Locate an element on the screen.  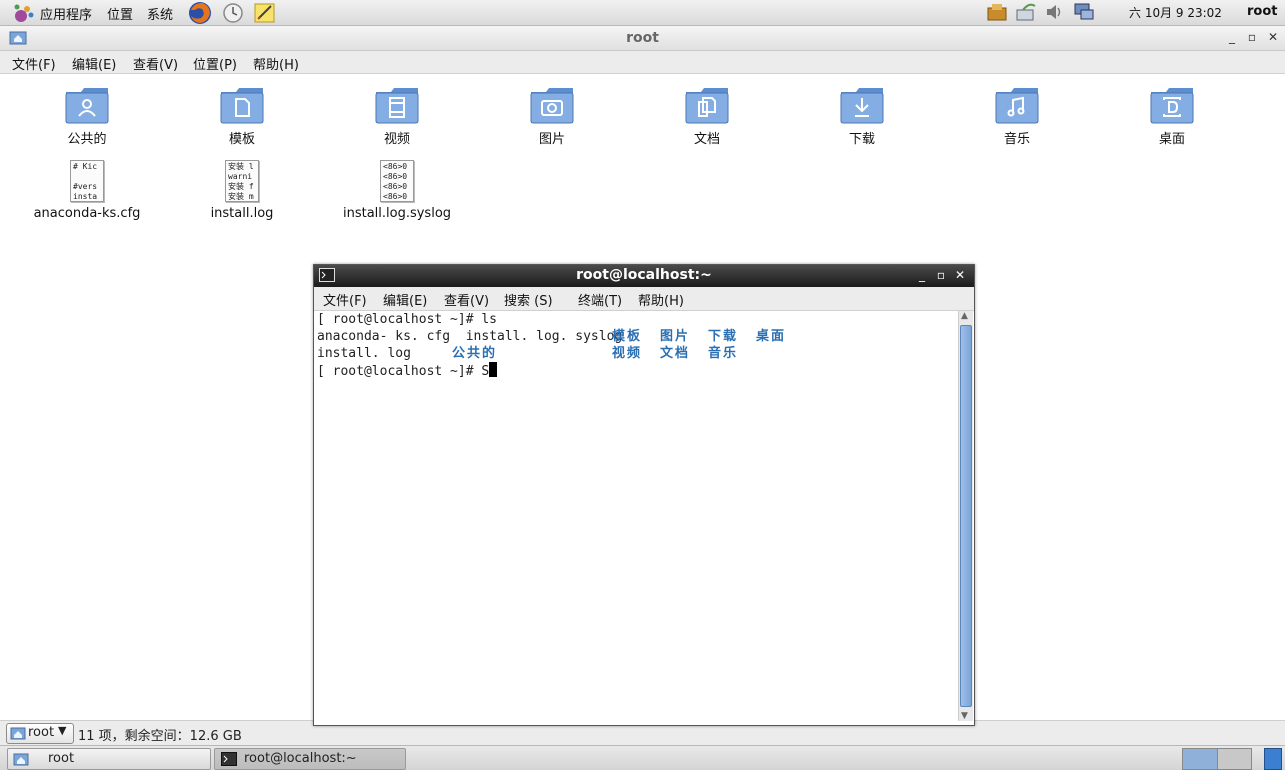
location-dropdown: root ▼ is located at coordinates (40, 733).